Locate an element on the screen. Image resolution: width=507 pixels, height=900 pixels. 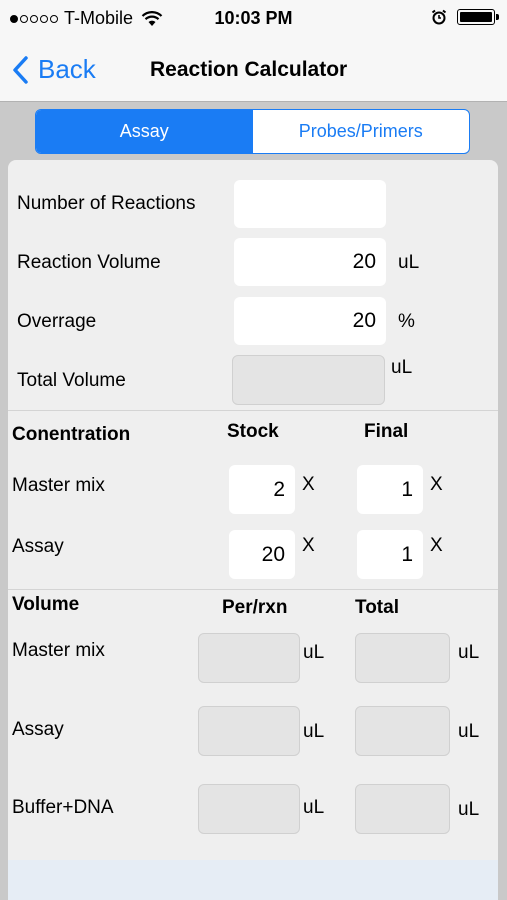
master-mix-conc-label: Master mix is located at coordinates (58, 485).